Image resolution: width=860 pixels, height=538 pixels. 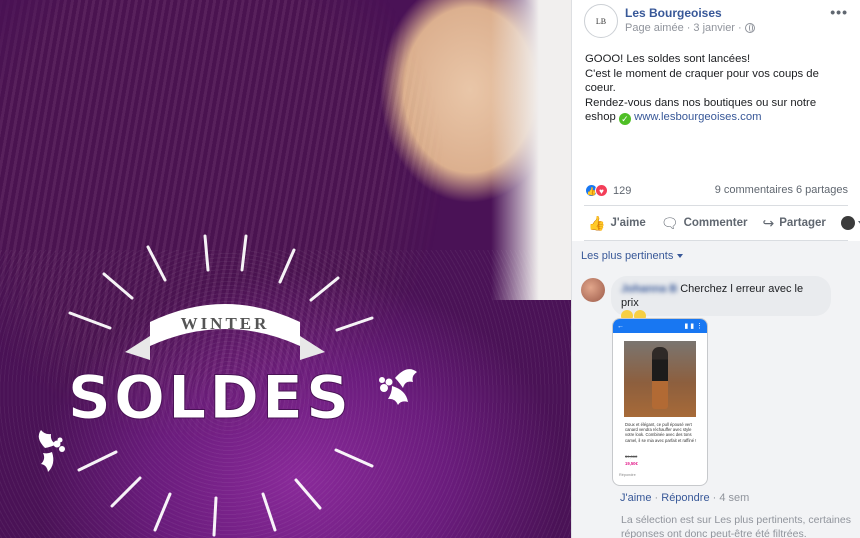 I want to click on model-figure, so click(x=660, y=378).